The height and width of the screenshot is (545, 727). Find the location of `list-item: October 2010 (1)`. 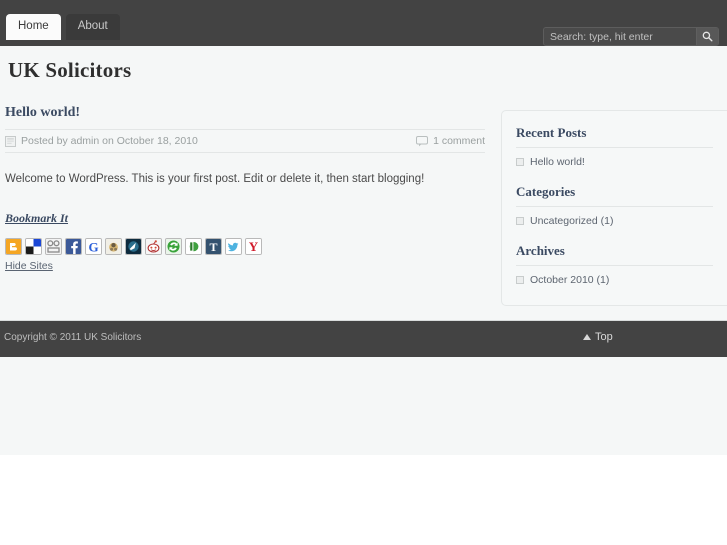

list-item: October 2010 (1) is located at coordinates (614, 280).